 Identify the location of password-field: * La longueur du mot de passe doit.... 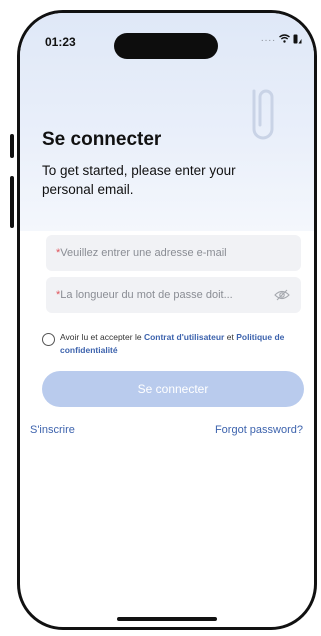
(173, 295).